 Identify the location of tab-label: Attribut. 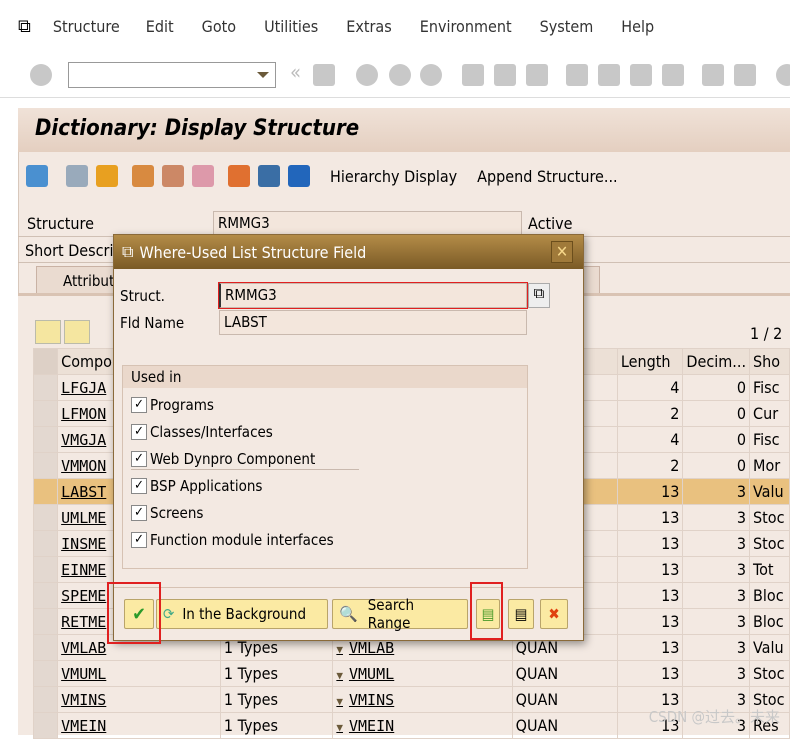
(89, 281).